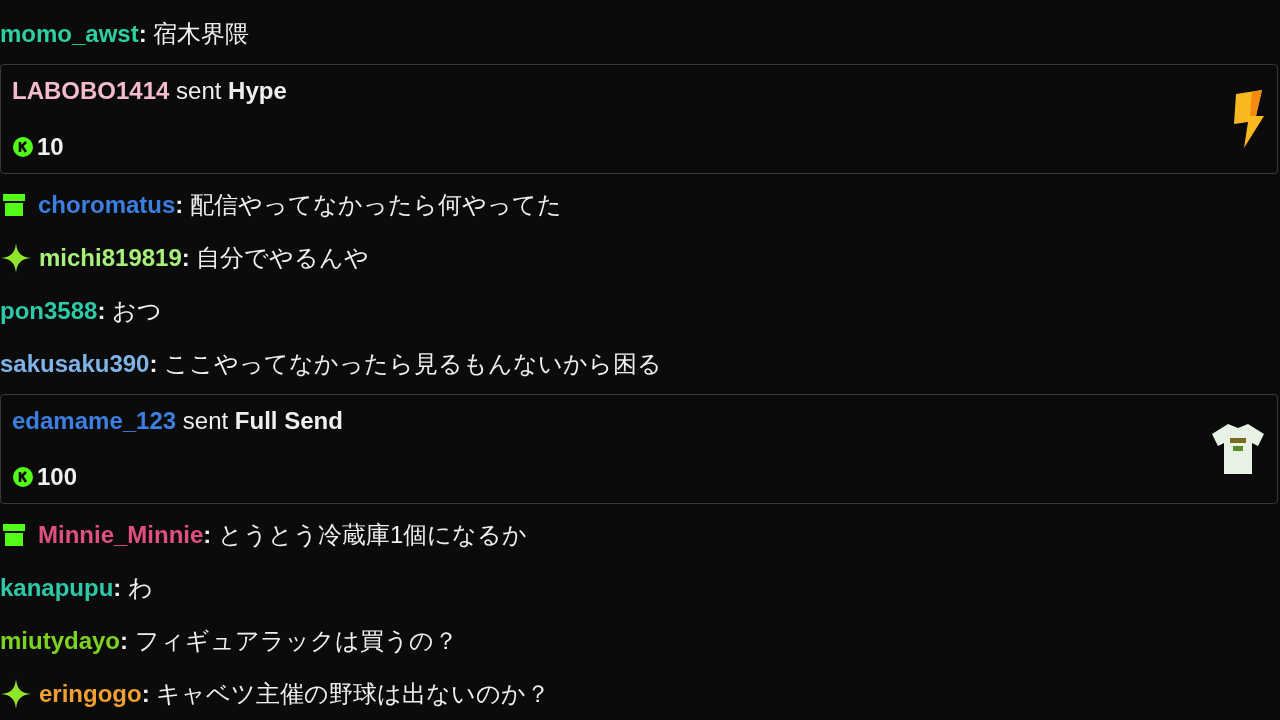 This screenshot has width=1280, height=720. Describe the element at coordinates (149, 91) in the screenshot. I see `gift-title: LABOBO1414 sent Hype` at that location.